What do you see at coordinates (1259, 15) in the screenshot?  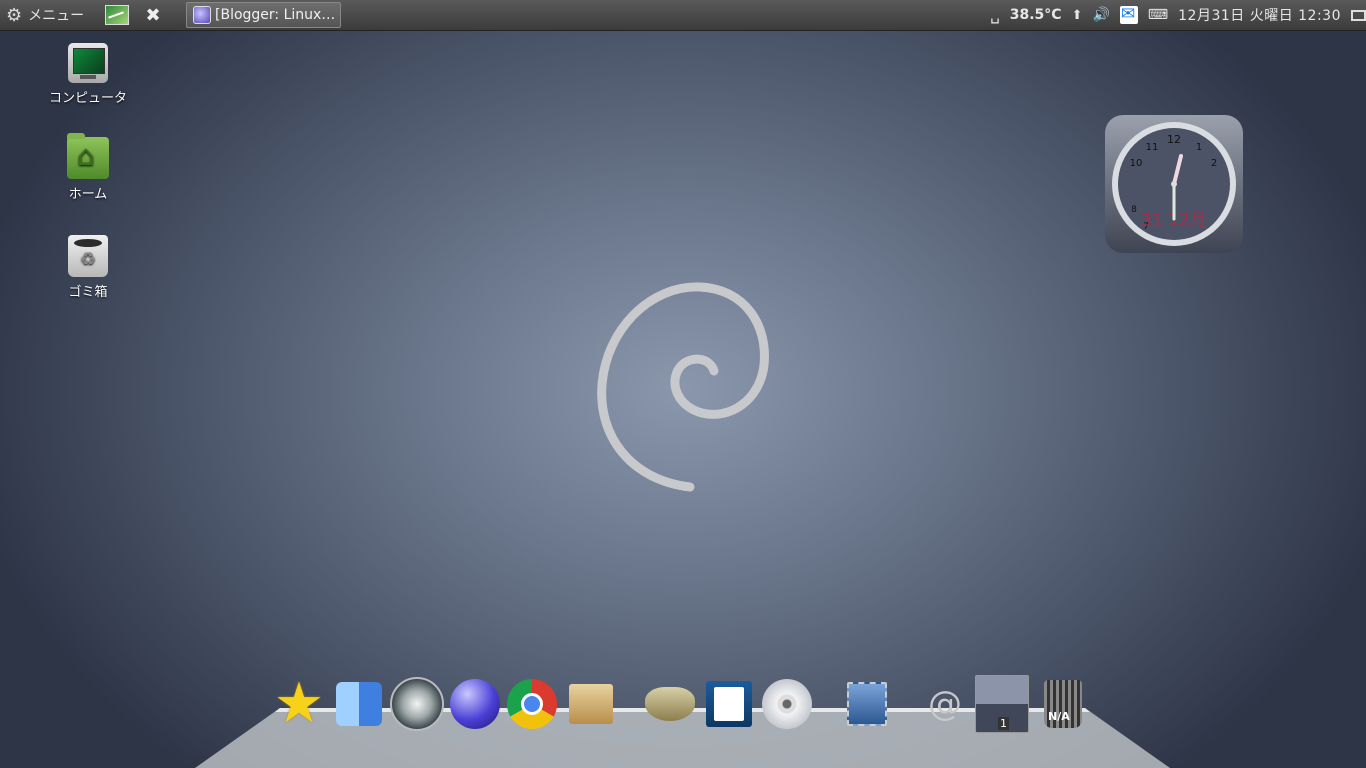 I see `panel-clock: 12月31日 火曜日 12:30` at bounding box center [1259, 15].